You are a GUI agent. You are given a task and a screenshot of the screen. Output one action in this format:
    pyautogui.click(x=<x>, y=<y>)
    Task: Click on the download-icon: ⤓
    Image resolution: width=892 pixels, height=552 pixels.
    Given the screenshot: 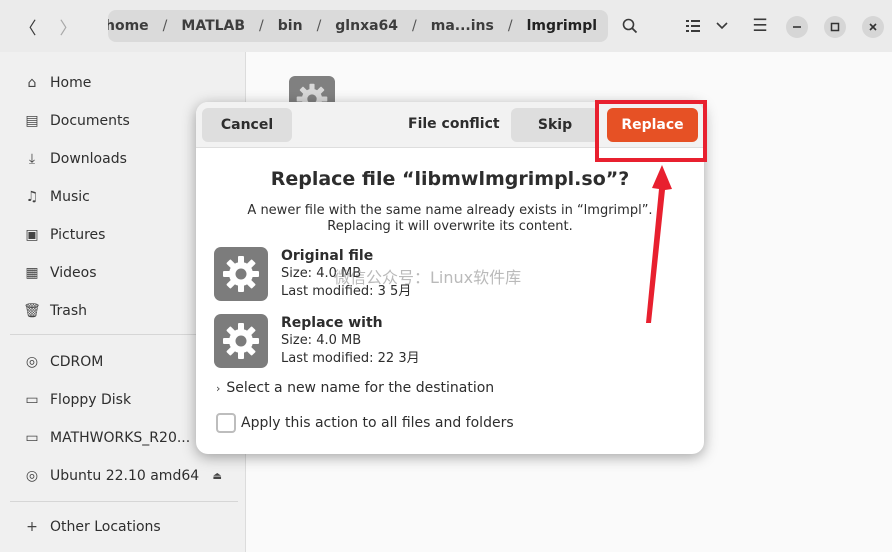 What is the action you would take?
    pyautogui.click(x=32, y=159)
    